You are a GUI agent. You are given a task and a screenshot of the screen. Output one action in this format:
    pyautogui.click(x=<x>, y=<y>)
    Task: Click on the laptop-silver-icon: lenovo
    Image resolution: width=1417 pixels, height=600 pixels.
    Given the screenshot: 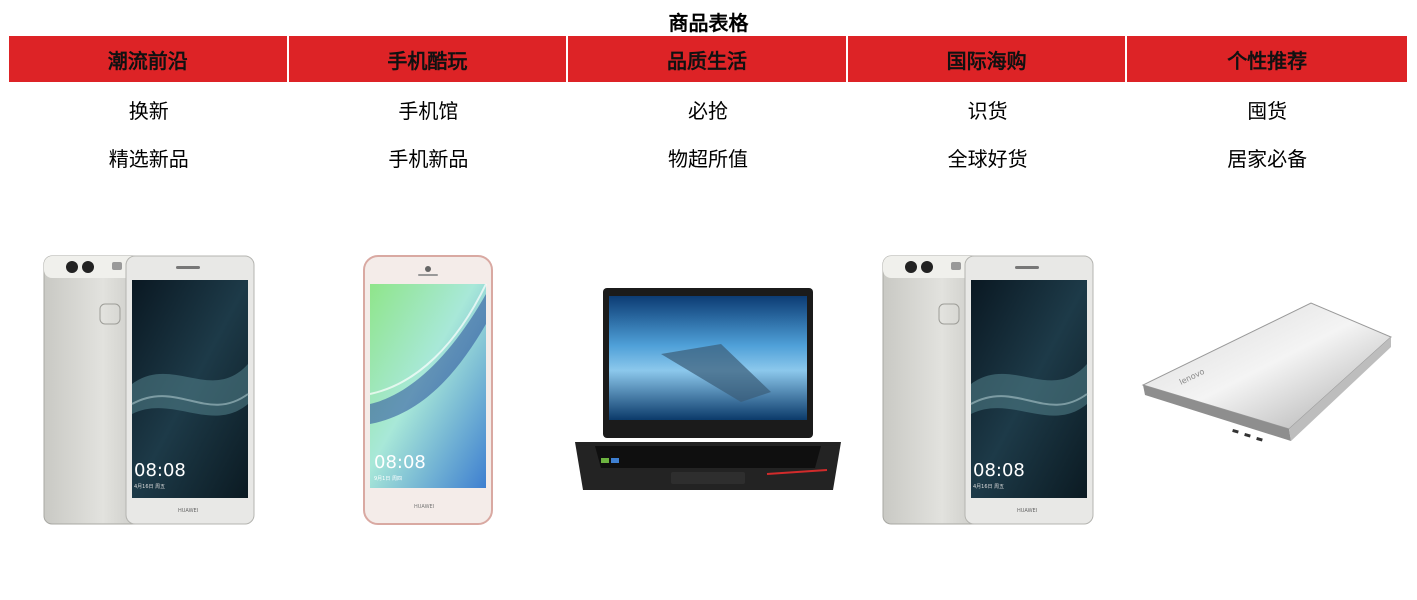 What is the action you would take?
    pyautogui.click(x=1267, y=372)
    